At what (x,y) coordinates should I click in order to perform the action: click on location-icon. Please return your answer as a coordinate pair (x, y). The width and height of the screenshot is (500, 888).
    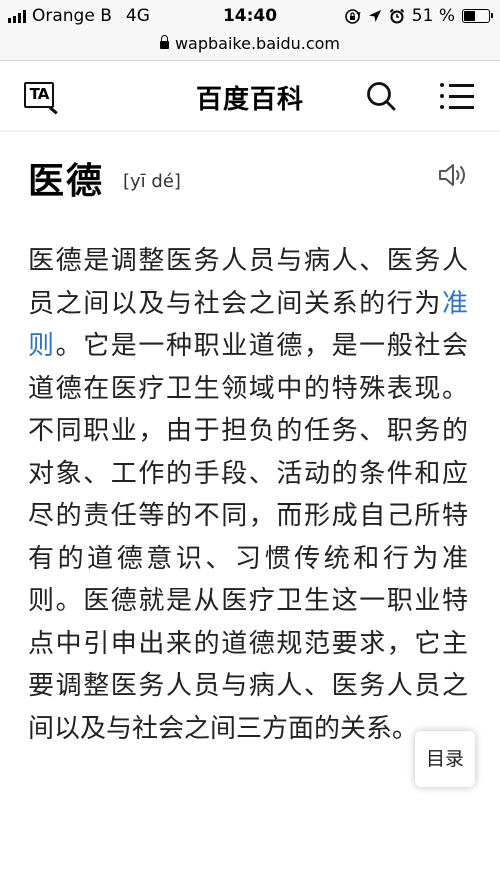
    Looking at the image, I should click on (374, 16).